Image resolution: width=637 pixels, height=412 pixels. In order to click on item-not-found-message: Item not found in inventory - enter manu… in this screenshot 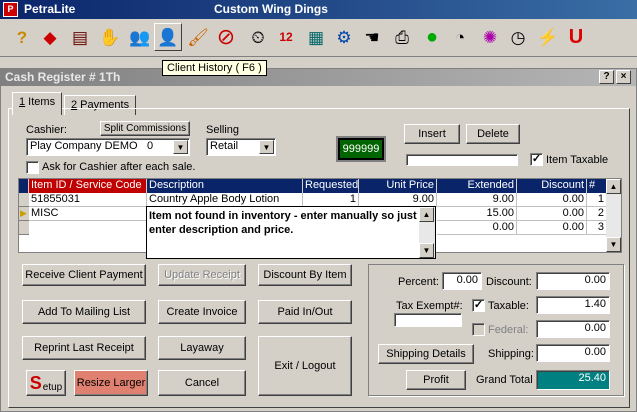, I will do `click(283, 223)`.